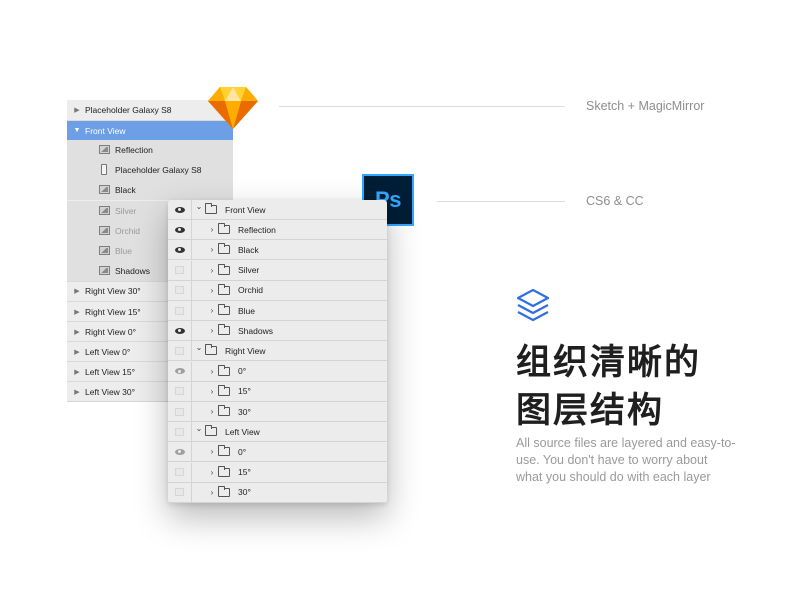  What do you see at coordinates (125, 190) in the screenshot?
I see `sketch-layer-label: Black` at bounding box center [125, 190].